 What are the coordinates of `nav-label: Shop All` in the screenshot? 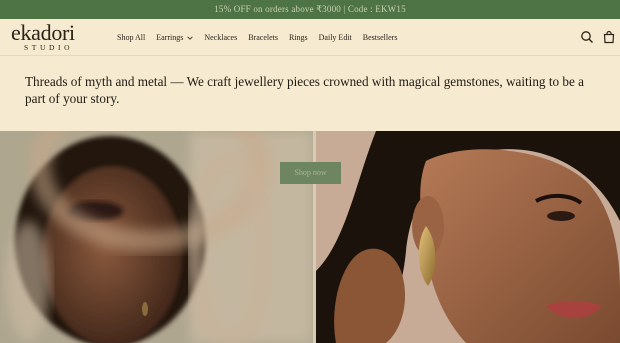 It's located at (131, 37).